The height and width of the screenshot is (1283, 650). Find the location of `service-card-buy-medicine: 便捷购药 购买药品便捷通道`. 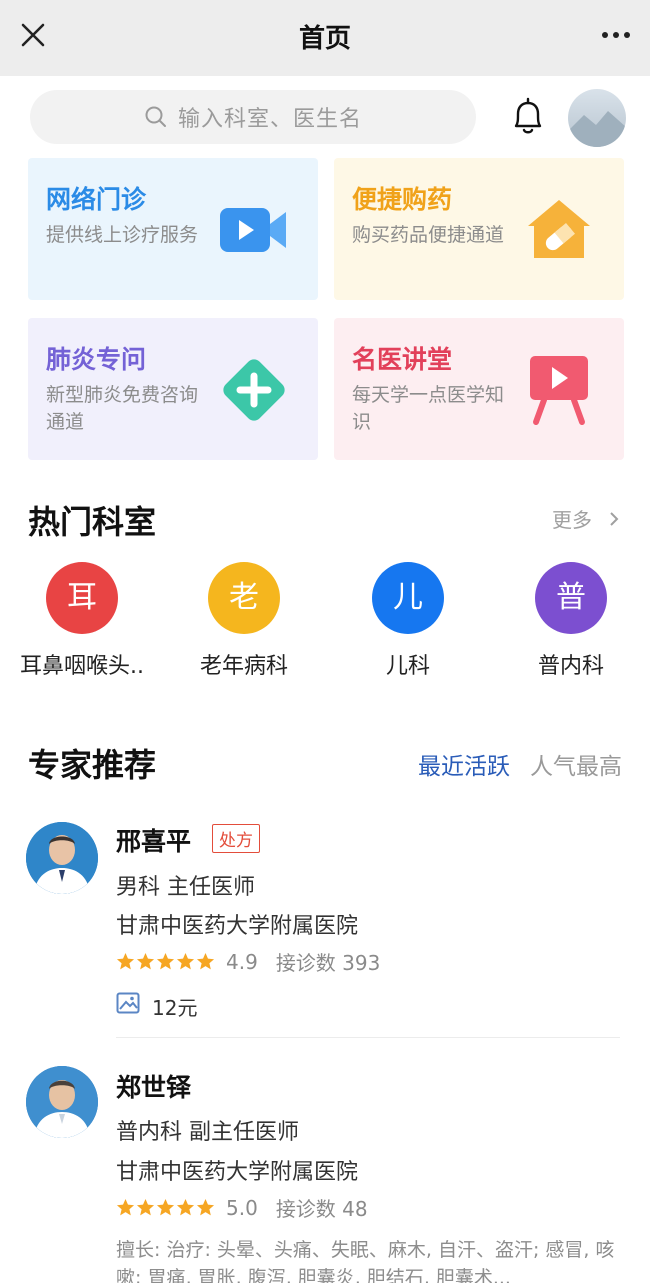

service-card-buy-medicine: 便捷购药 购买药品便捷通道 is located at coordinates (479, 229).